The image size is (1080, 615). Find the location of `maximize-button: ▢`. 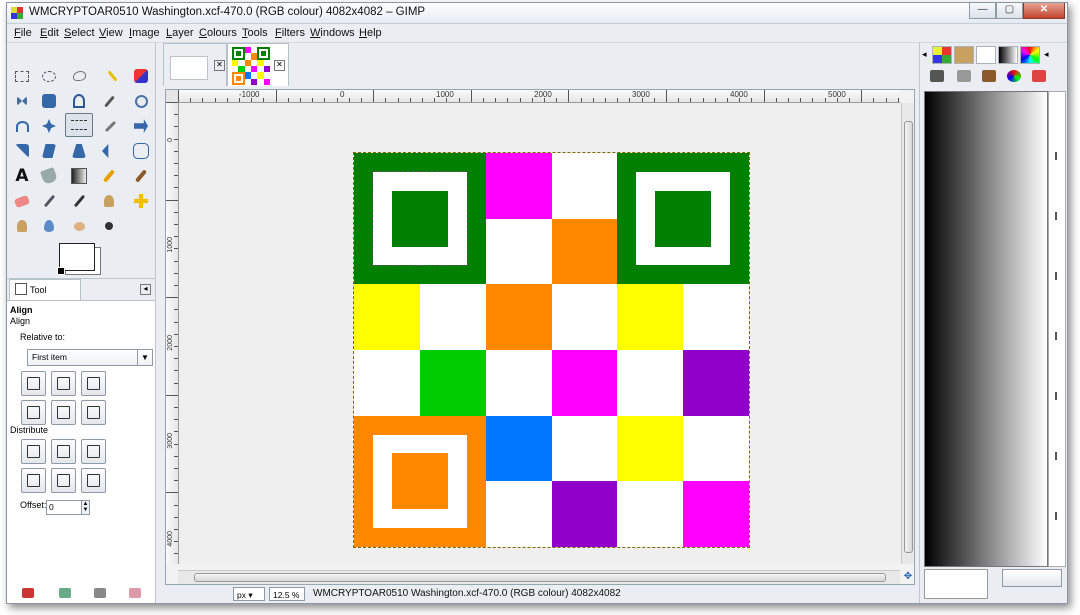

maximize-button: ▢ is located at coordinates (1009, 11).